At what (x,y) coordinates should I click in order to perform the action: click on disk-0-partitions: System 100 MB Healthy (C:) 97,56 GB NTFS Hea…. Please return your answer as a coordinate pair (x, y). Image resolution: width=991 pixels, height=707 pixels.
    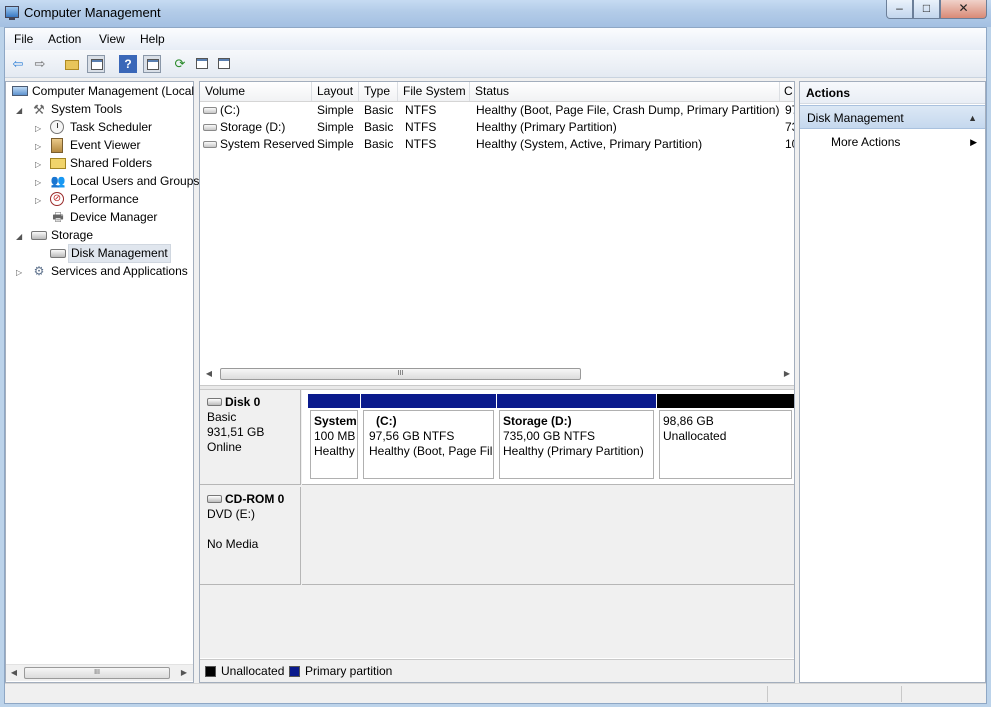
    Looking at the image, I should click on (548, 437).